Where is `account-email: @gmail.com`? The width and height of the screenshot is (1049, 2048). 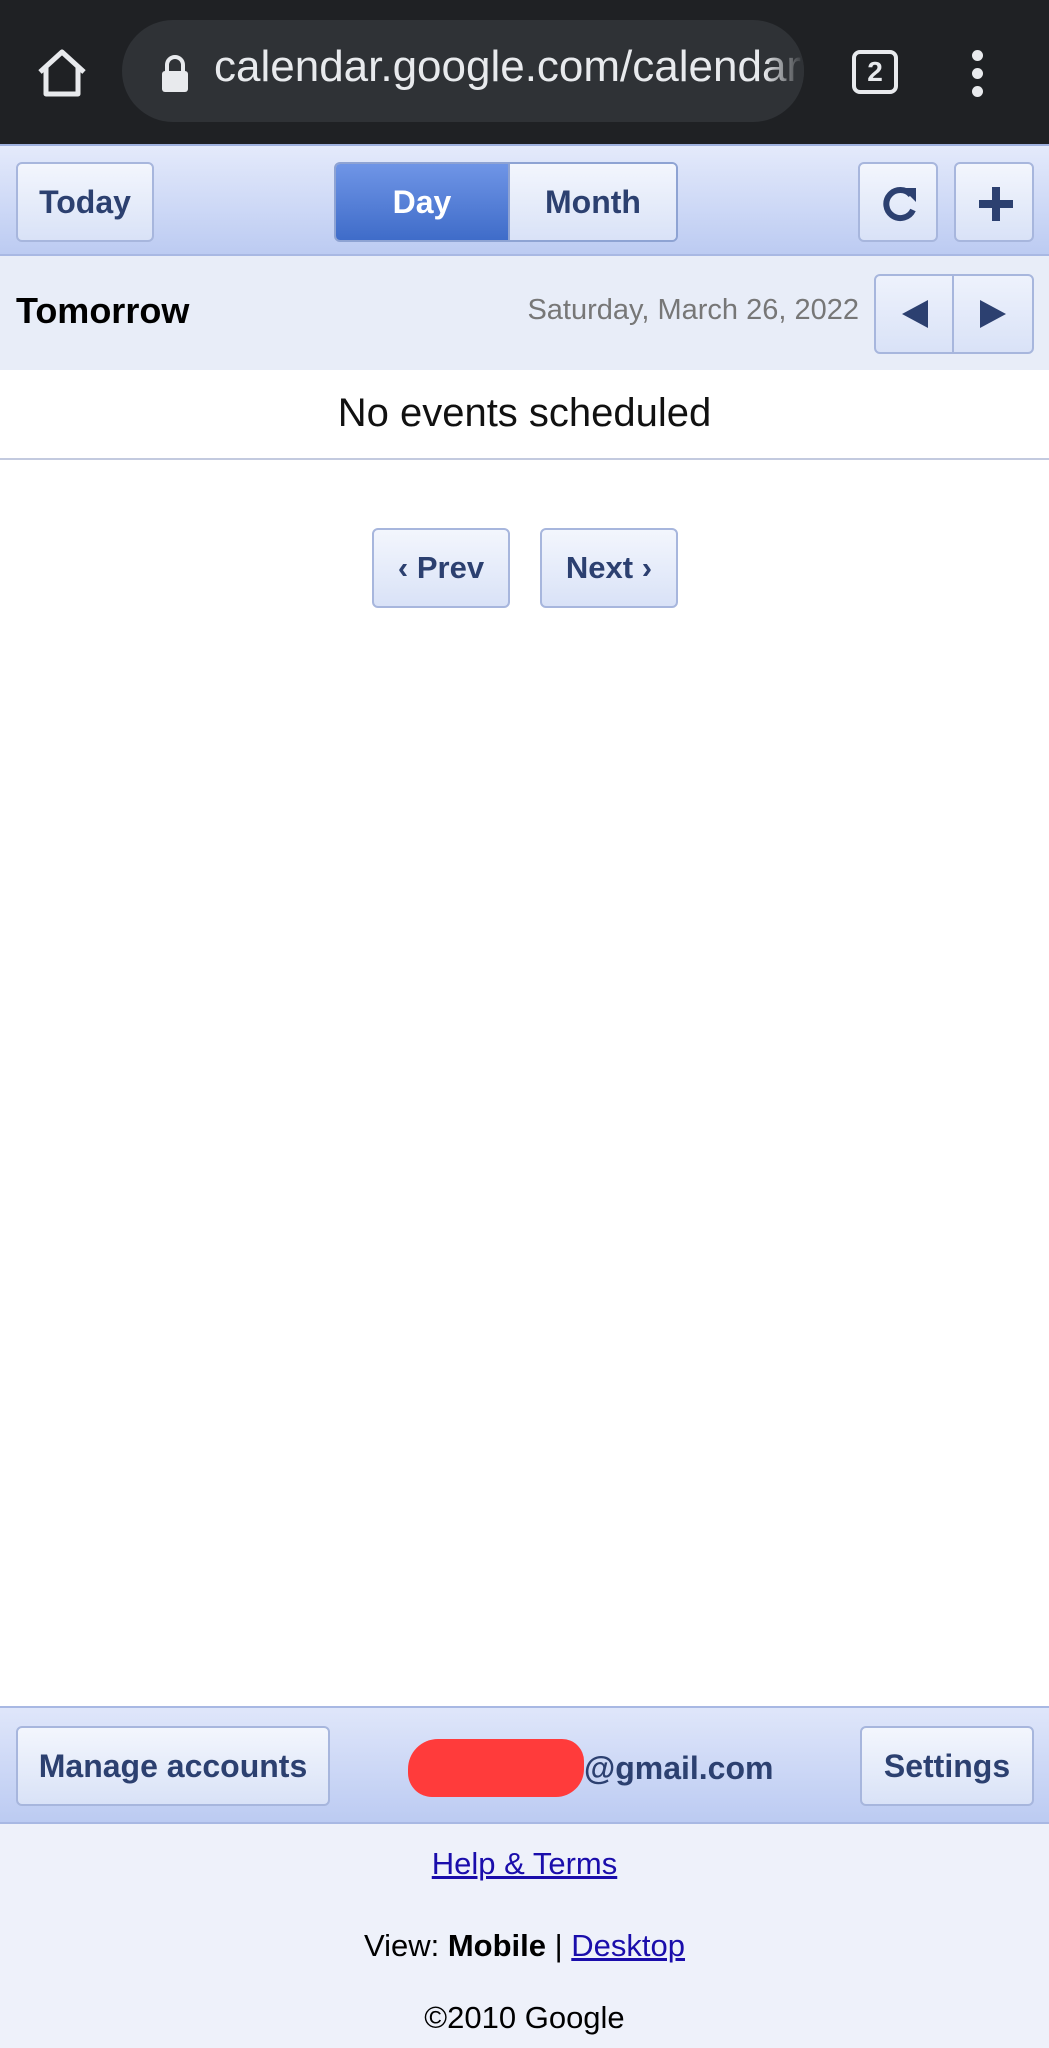
account-email: @gmail.com is located at coordinates (590, 1768).